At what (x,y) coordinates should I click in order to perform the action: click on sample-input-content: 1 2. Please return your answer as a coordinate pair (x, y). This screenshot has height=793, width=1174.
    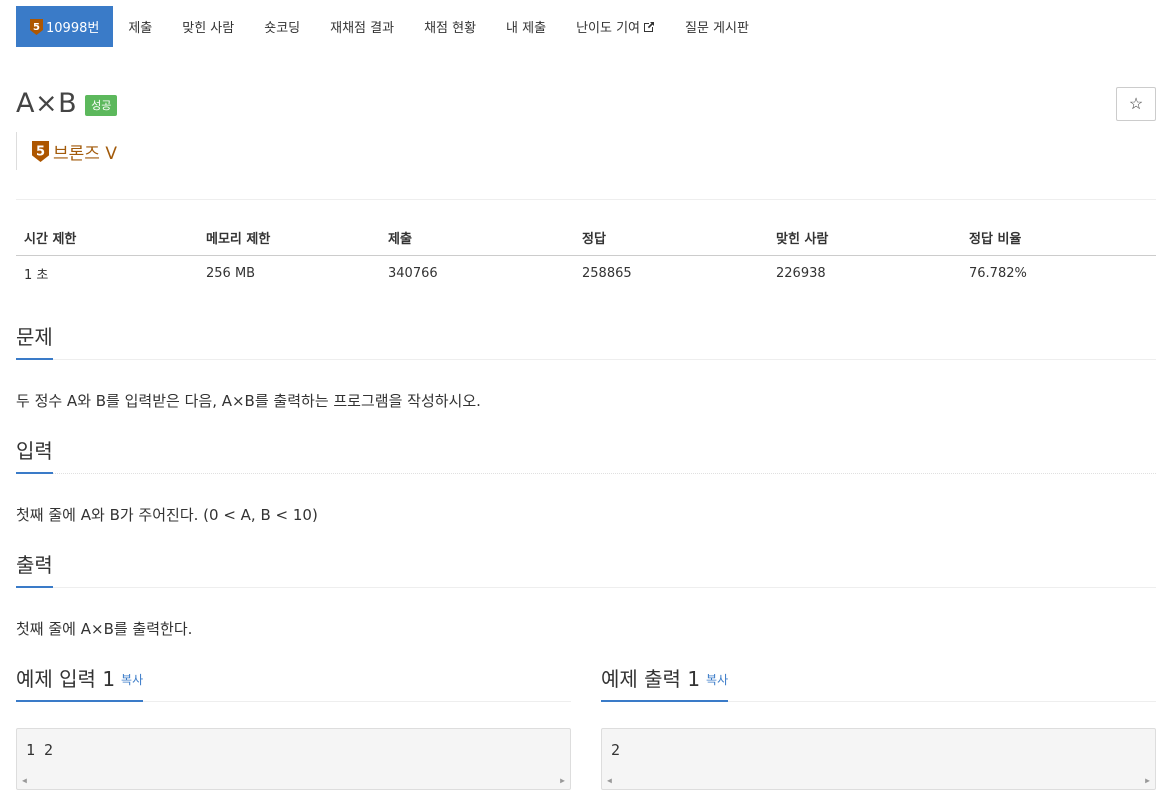
    Looking at the image, I should click on (40, 750).